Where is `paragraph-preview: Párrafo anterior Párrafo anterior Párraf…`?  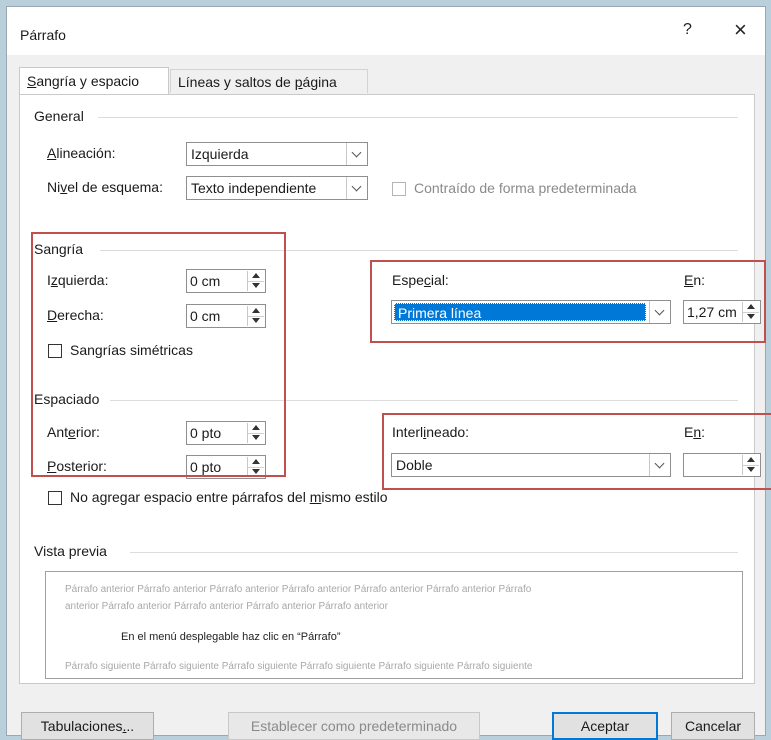
paragraph-preview: Párrafo anterior Párrafo anterior Párraf… is located at coordinates (394, 625).